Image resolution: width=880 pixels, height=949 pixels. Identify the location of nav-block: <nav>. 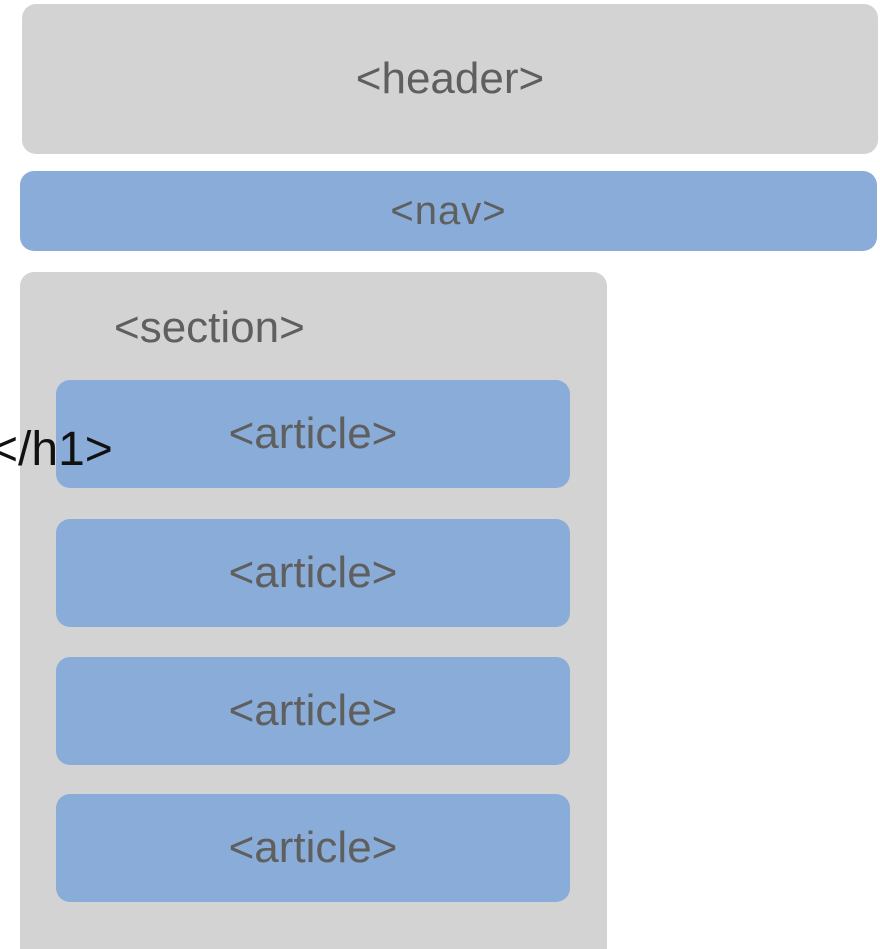
(448, 211).